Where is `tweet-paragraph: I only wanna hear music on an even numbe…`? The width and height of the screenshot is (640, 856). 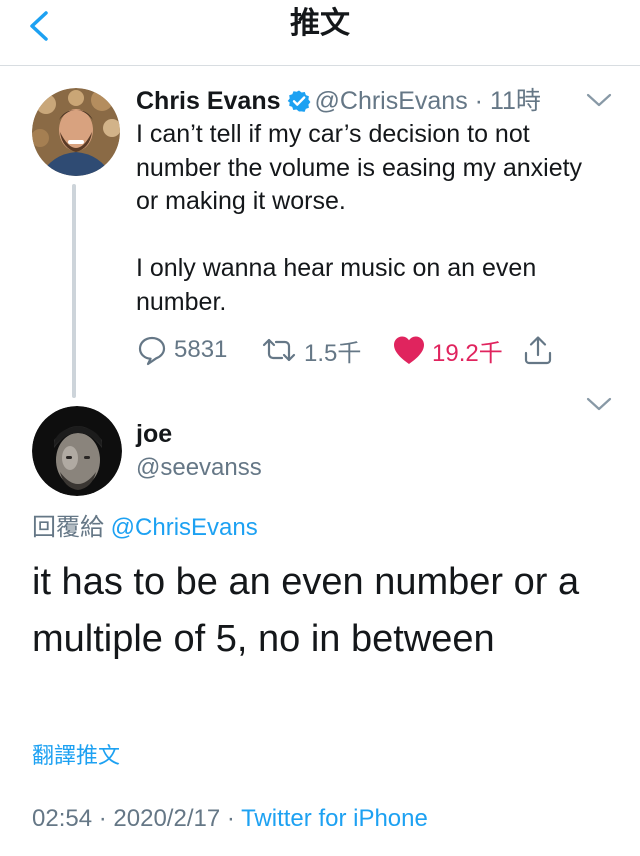 tweet-paragraph: I only wanna hear music on an even numbe… is located at coordinates (336, 285).